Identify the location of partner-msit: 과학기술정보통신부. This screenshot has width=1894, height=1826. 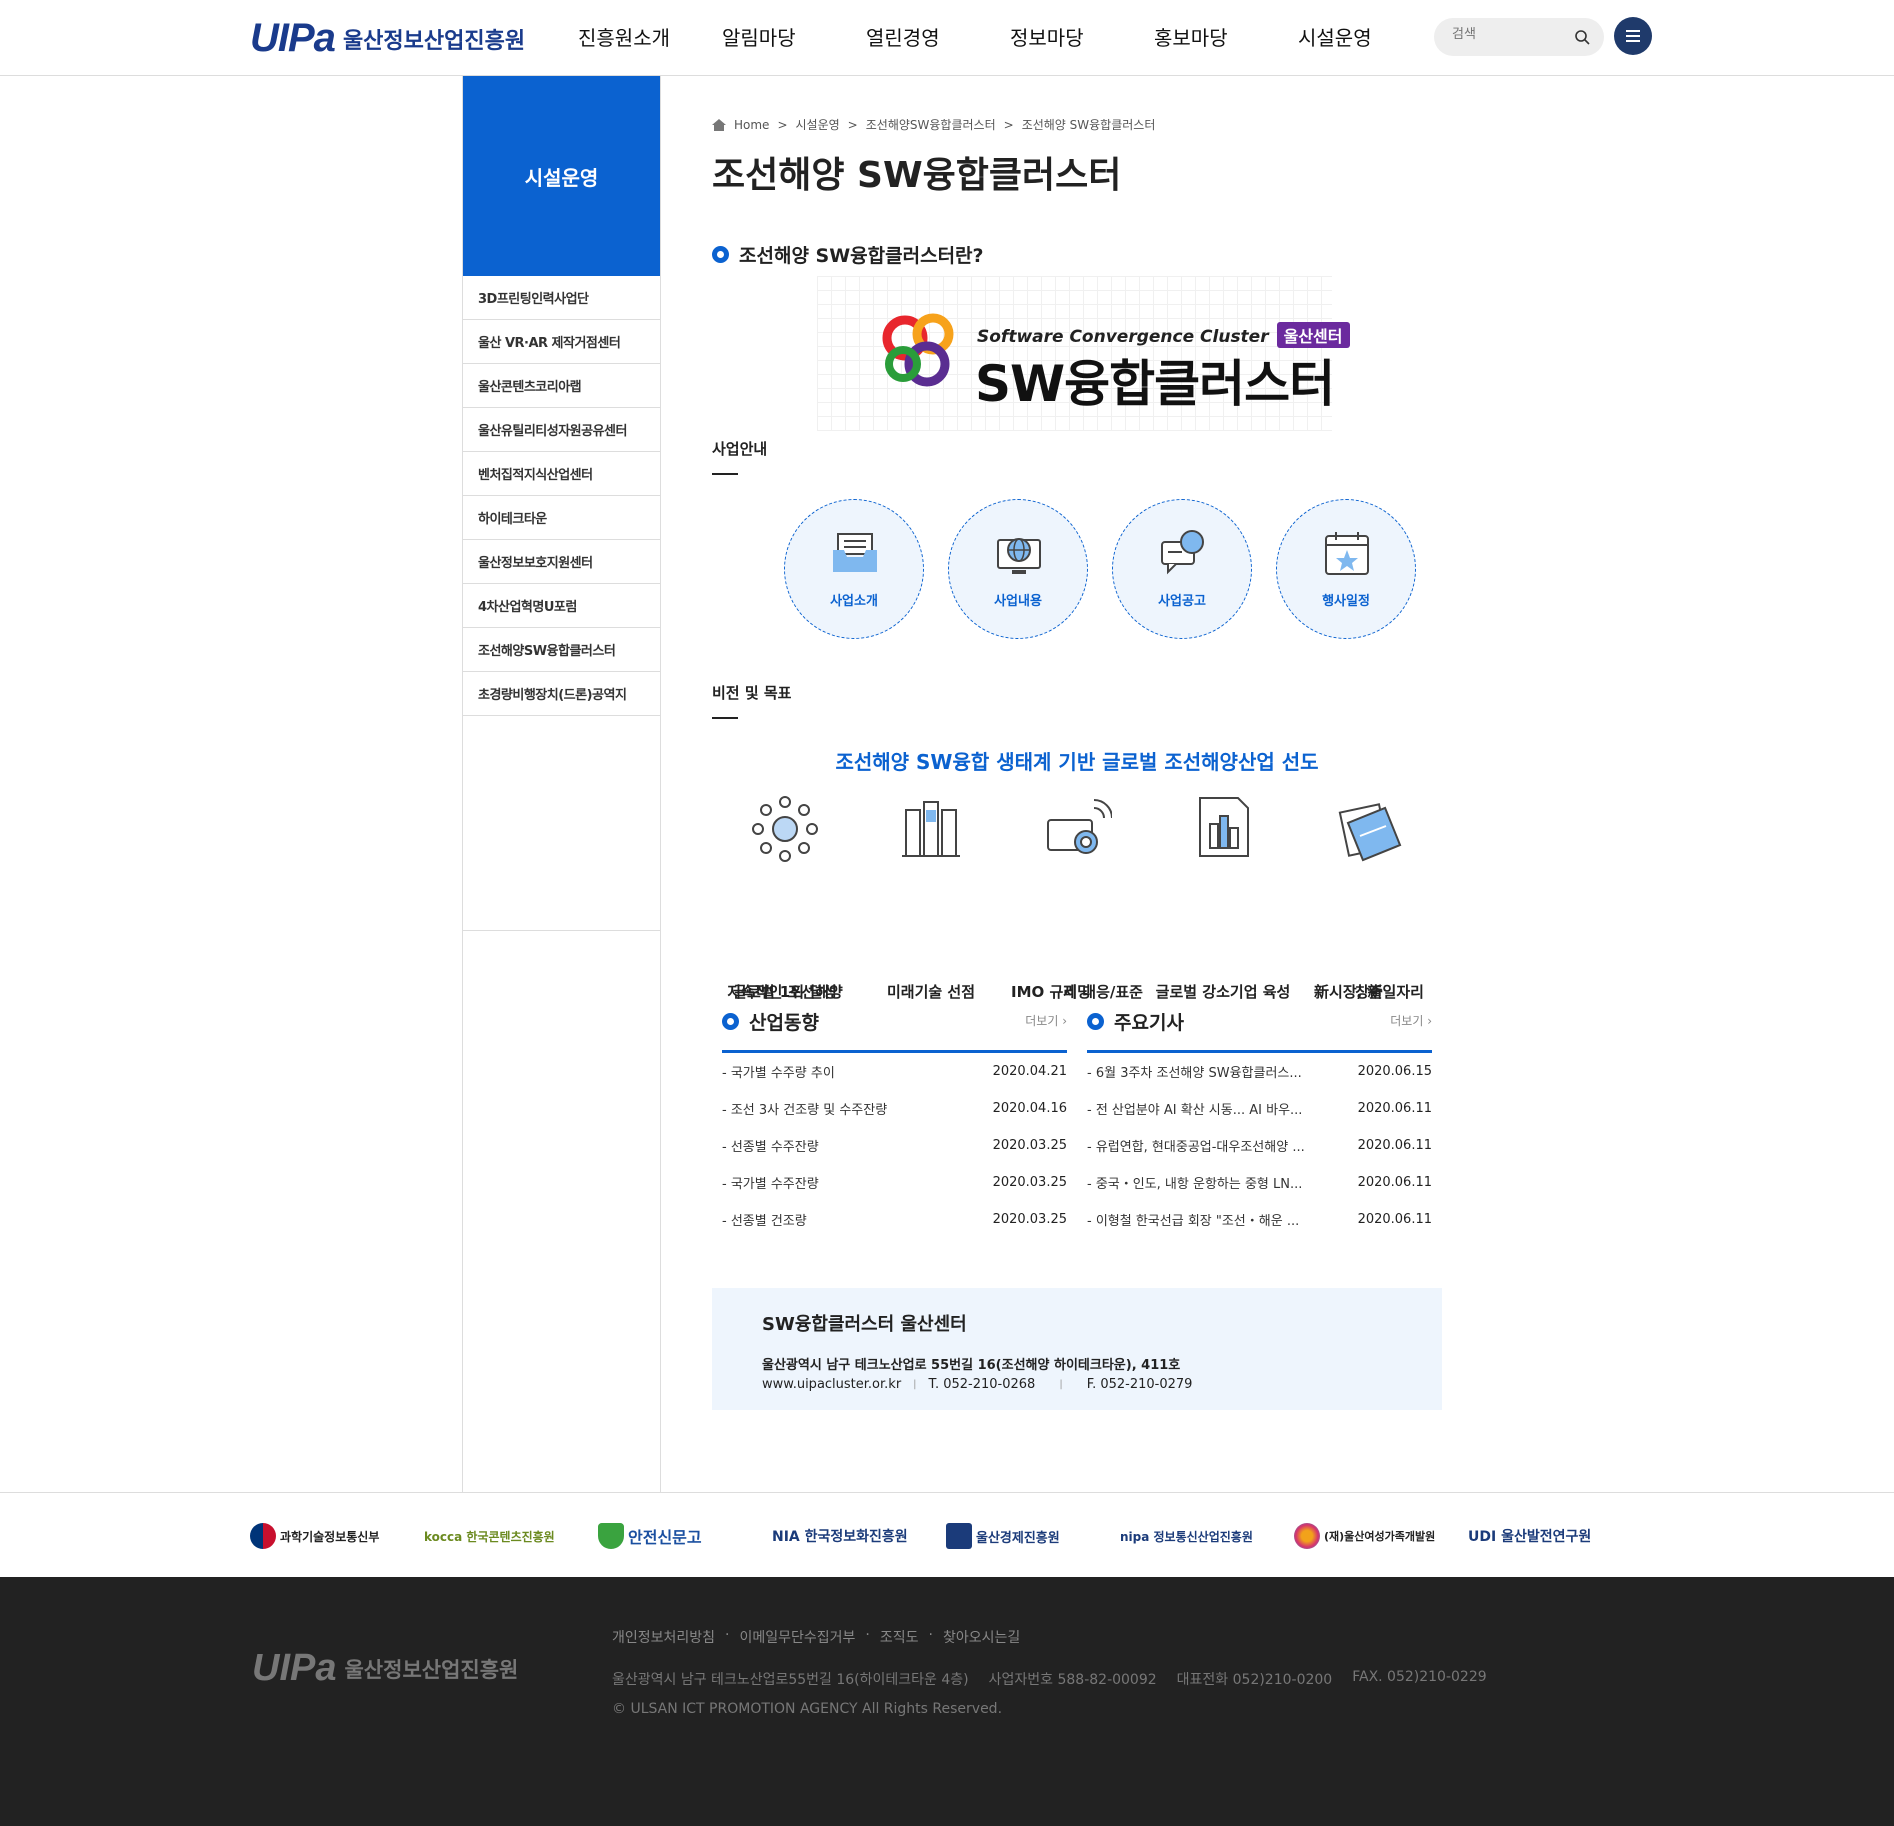
(337, 1536).